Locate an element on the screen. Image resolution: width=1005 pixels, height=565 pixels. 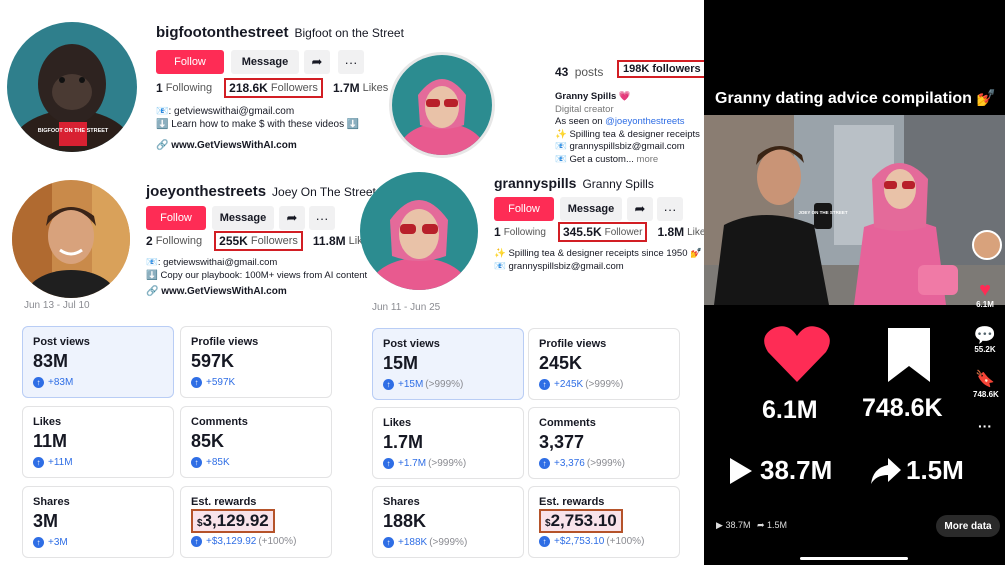
card-pct: (+100%) is located at coordinates (277, 541).